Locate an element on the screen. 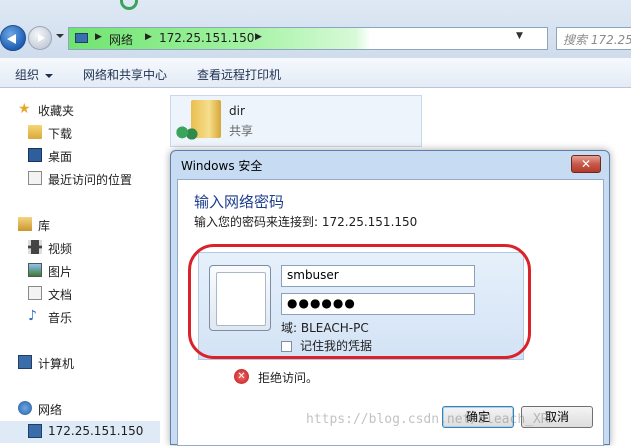  close-button: ✕ is located at coordinates (586, 164).